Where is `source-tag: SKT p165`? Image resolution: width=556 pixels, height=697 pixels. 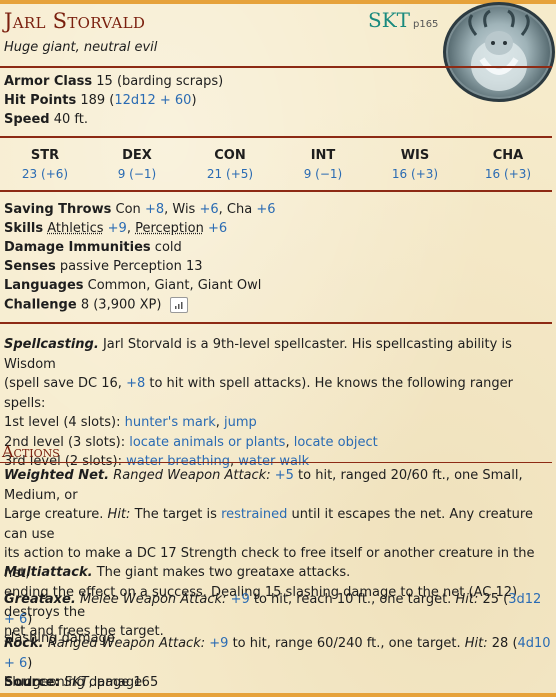
source-tag: SKT p165 is located at coordinates (403, 20).